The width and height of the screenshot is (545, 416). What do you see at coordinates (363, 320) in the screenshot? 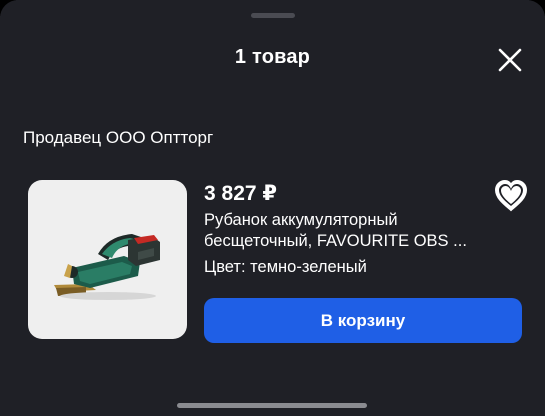
I see `add-to-cart-button: В корзину` at bounding box center [363, 320].